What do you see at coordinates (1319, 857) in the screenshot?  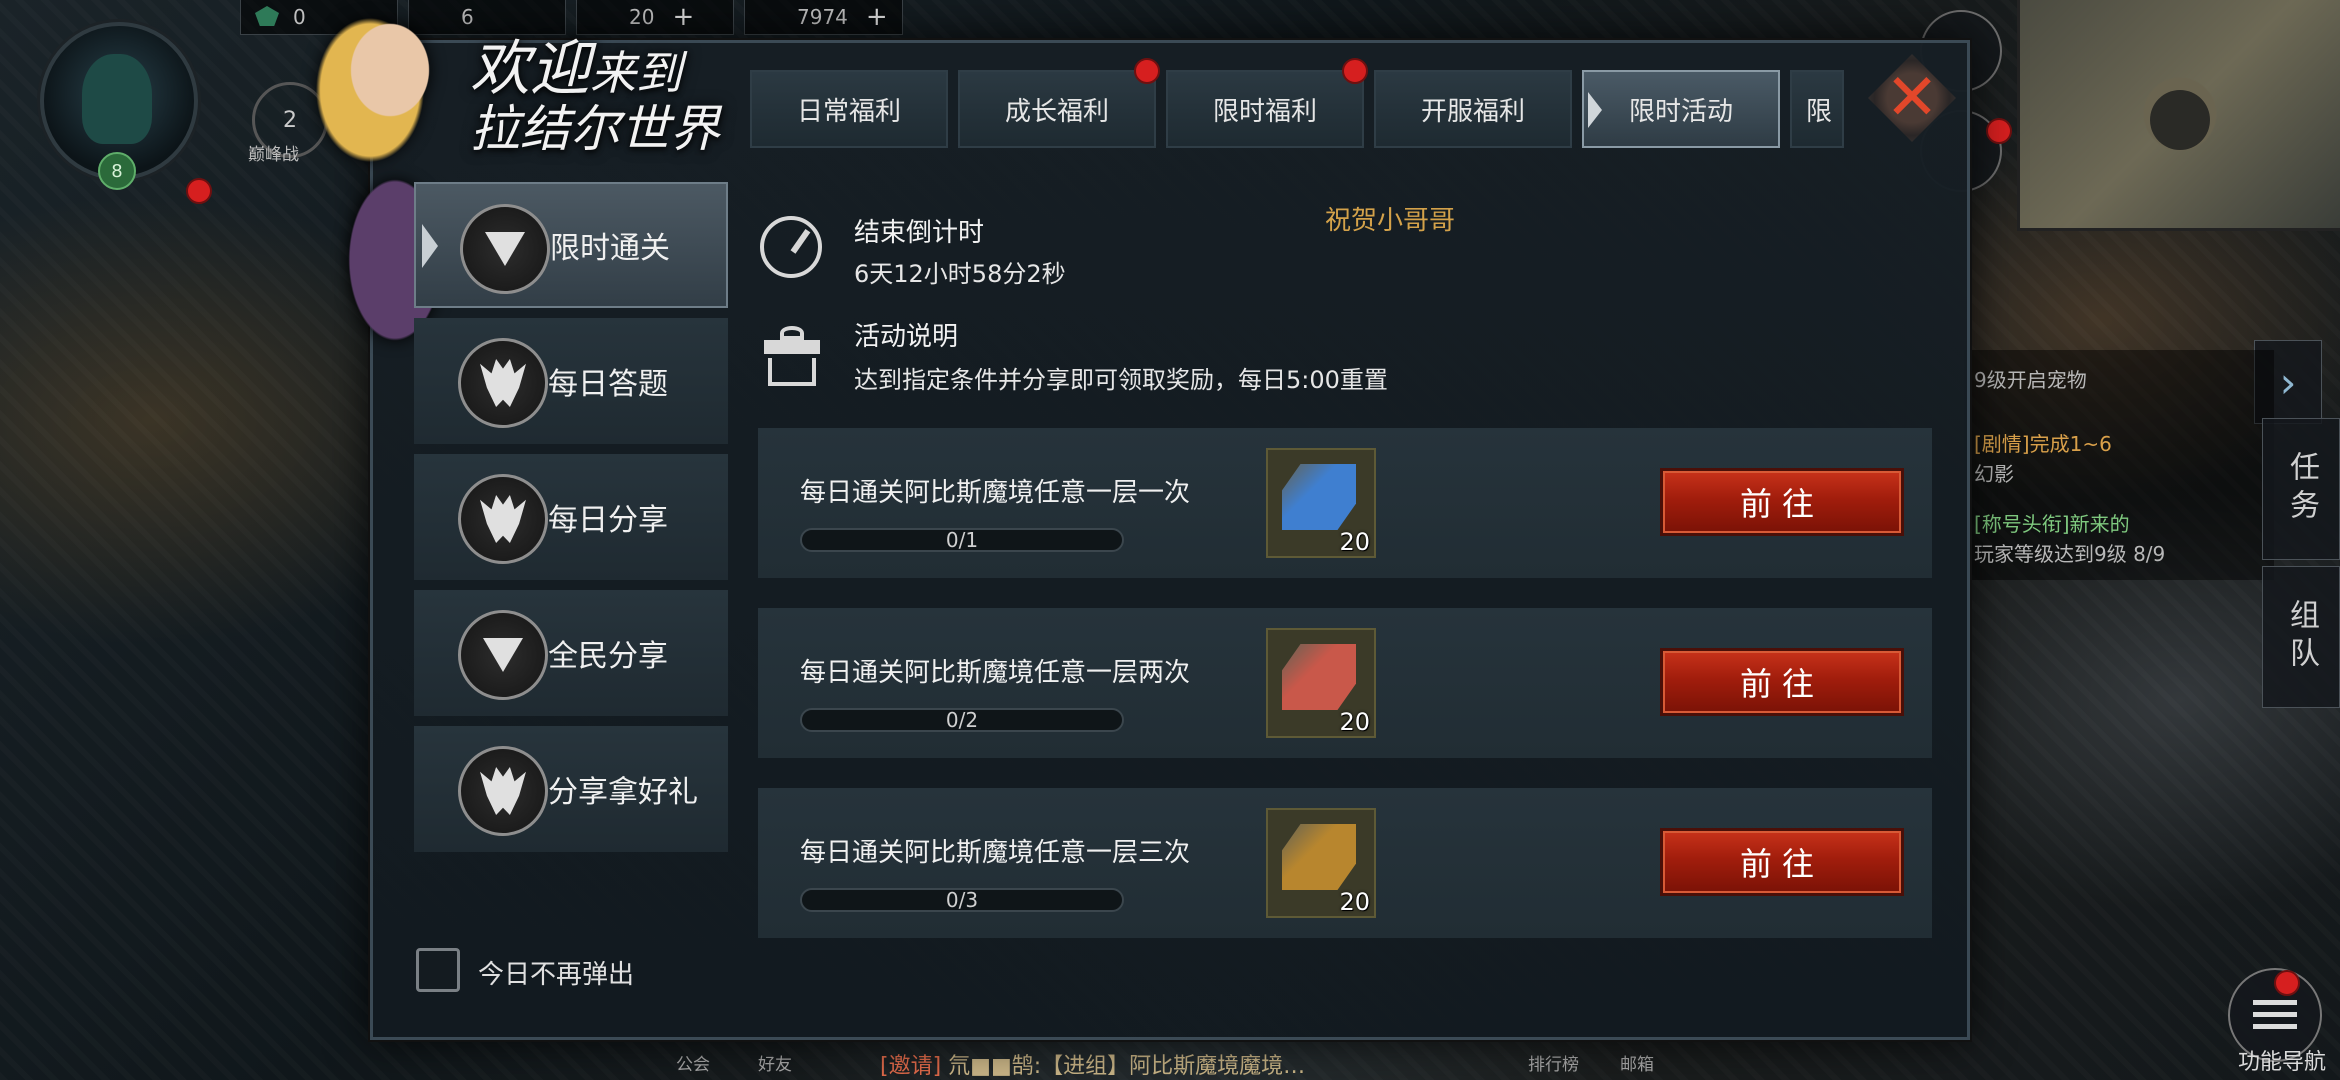 I see `gold-crystal-icon` at bounding box center [1319, 857].